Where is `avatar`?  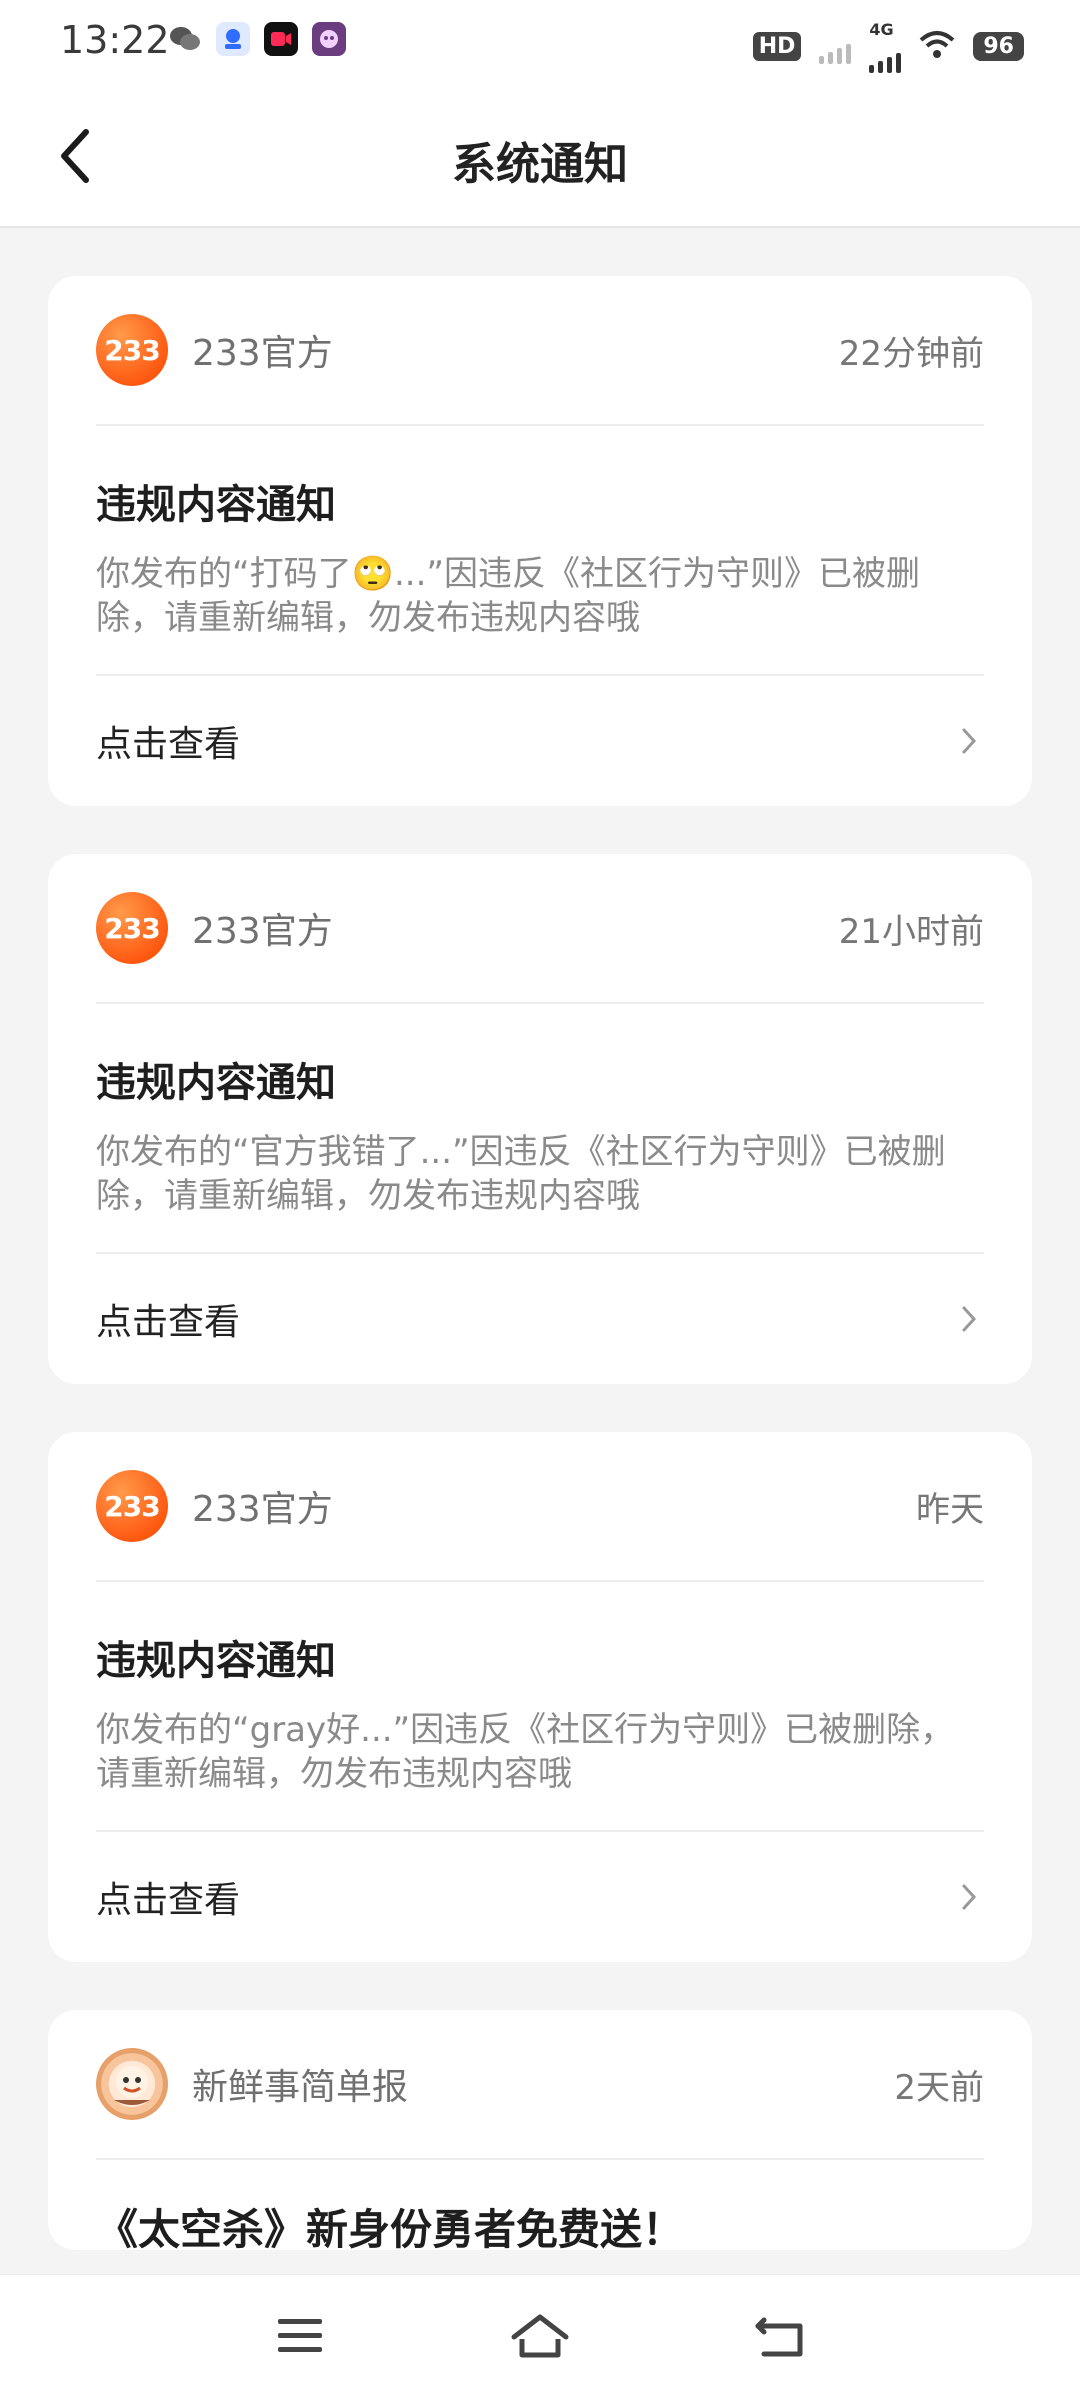
avatar is located at coordinates (132, 2084).